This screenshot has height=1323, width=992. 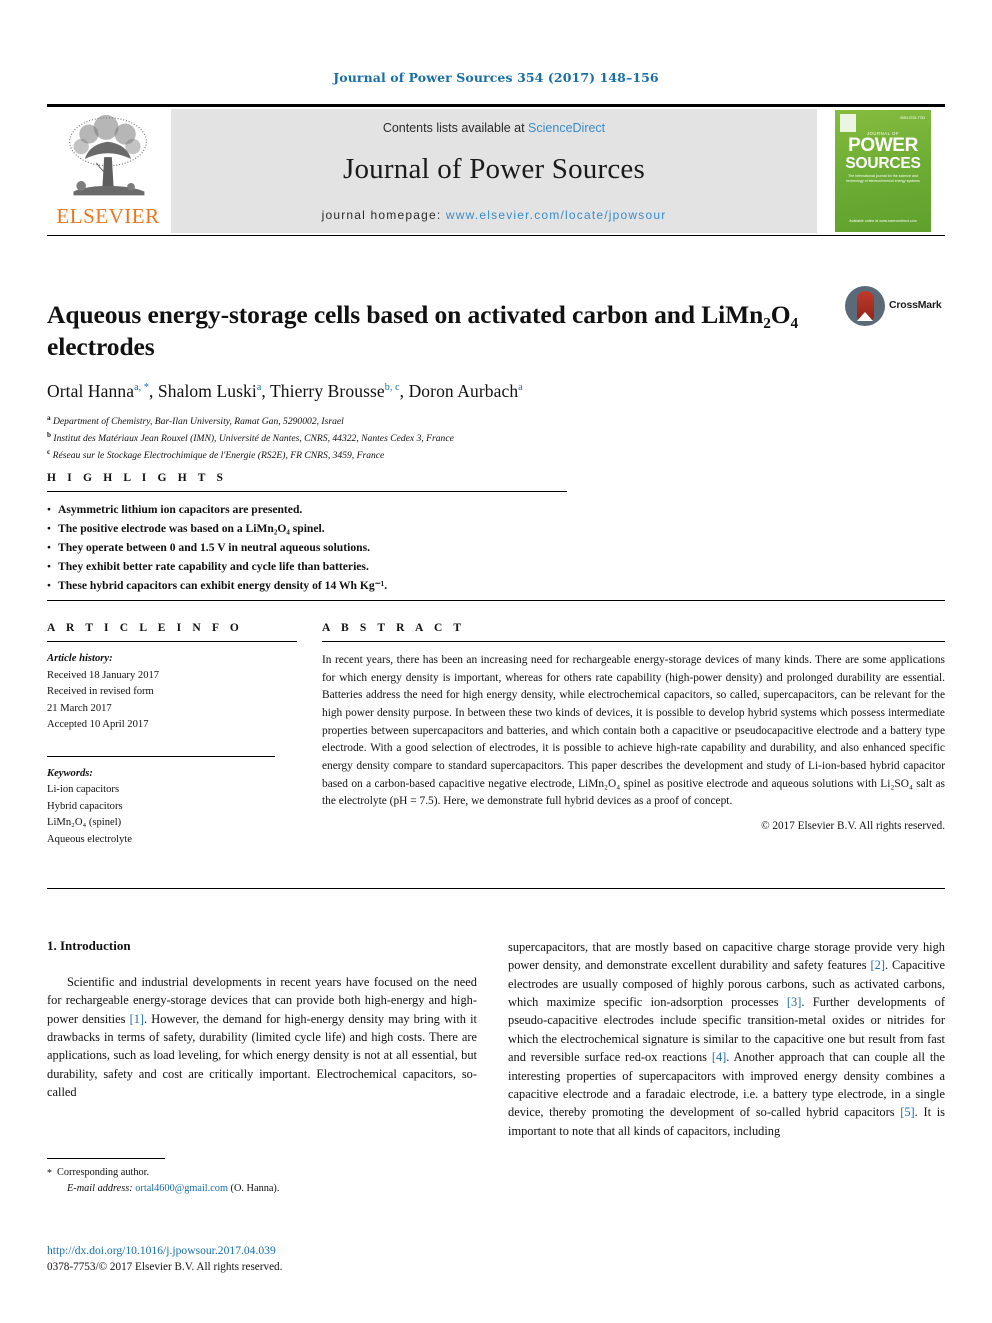 I want to click on keywords-label: Keywords:, so click(x=70, y=773).